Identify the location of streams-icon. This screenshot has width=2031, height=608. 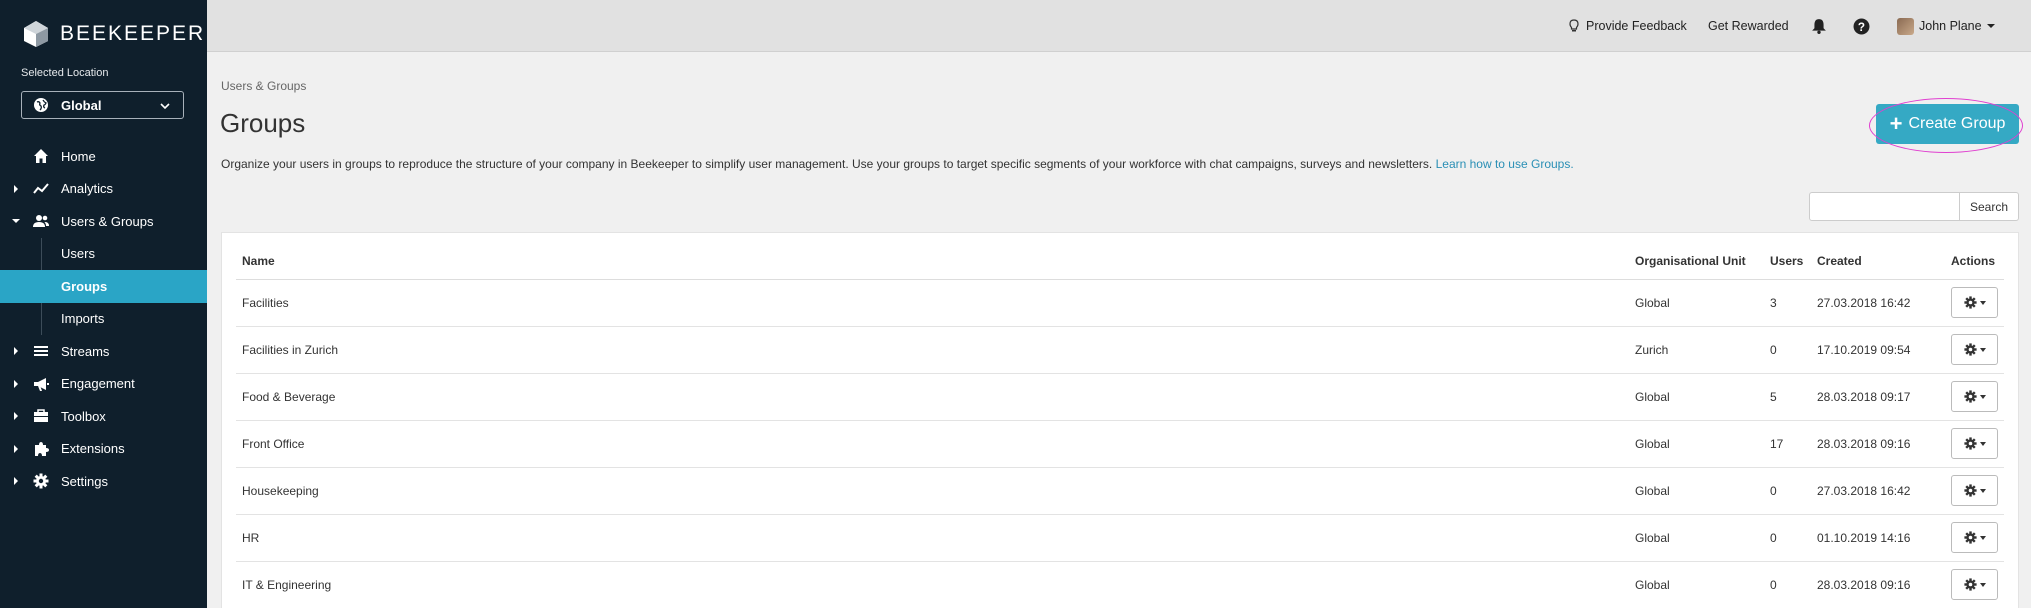
(40, 351).